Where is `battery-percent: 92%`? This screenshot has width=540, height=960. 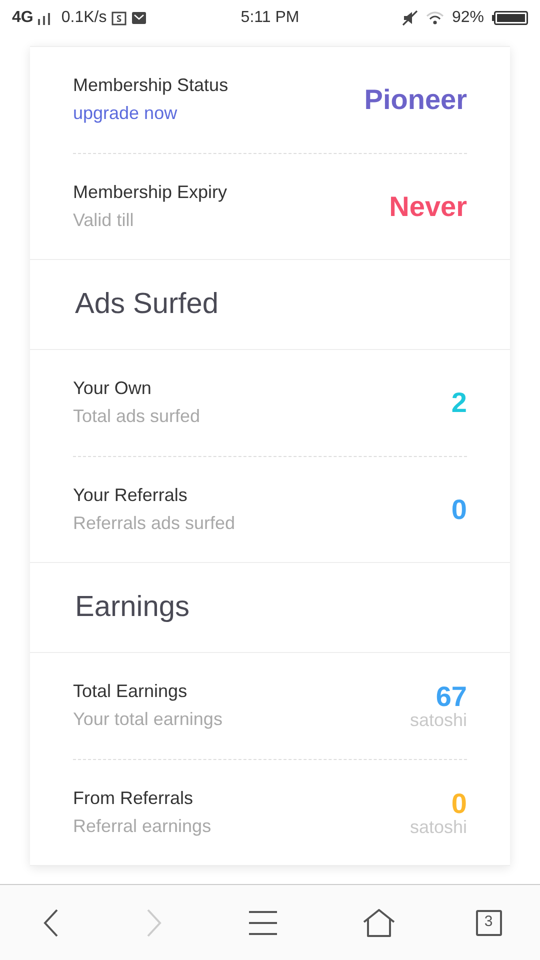
battery-percent: 92% is located at coordinates (468, 18).